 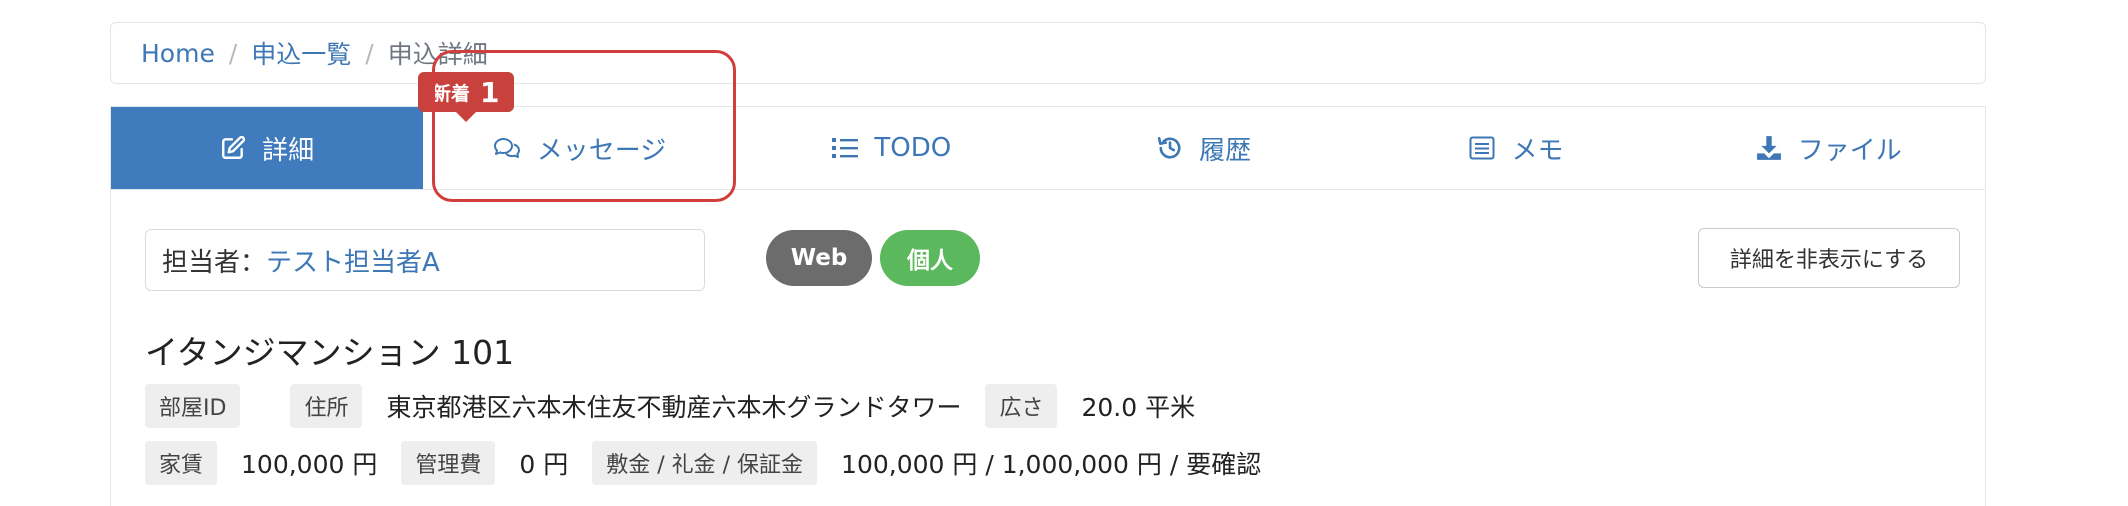 I want to click on edit-icon, so click(x=233, y=148).